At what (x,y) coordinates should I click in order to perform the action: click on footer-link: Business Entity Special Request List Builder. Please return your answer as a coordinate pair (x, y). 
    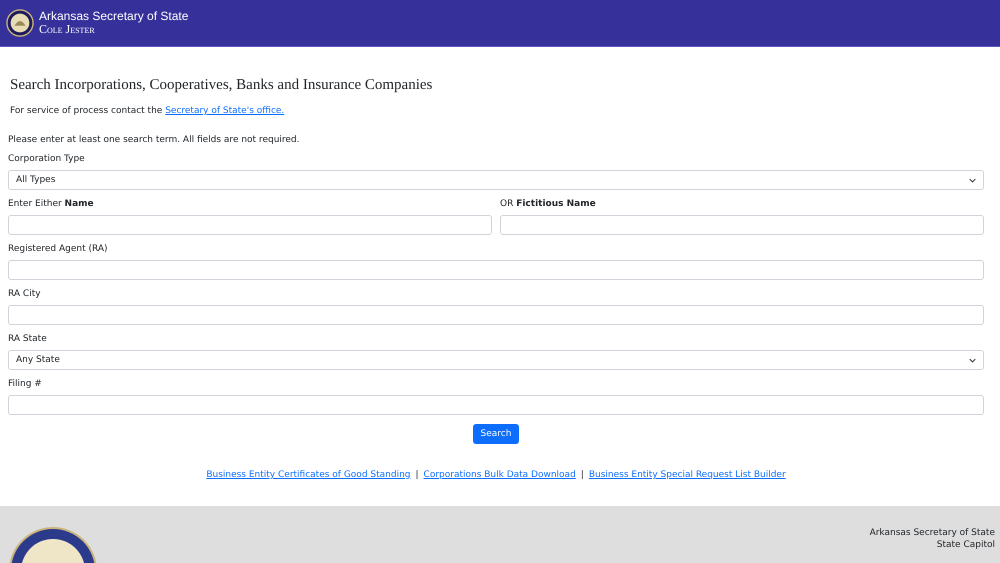
    Looking at the image, I should click on (687, 475).